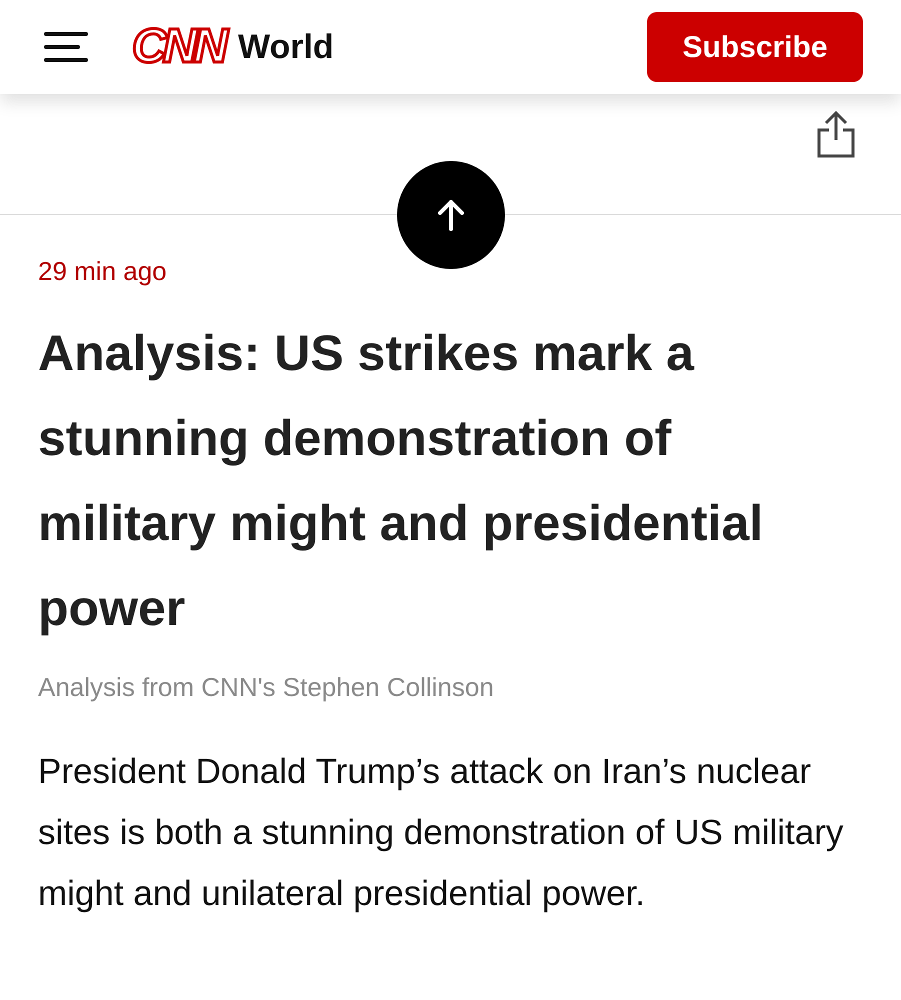 This screenshot has height=1000, width=901. I want to click on byline: Analysis from CNN's Stephen Collinson, so click(266, 687).